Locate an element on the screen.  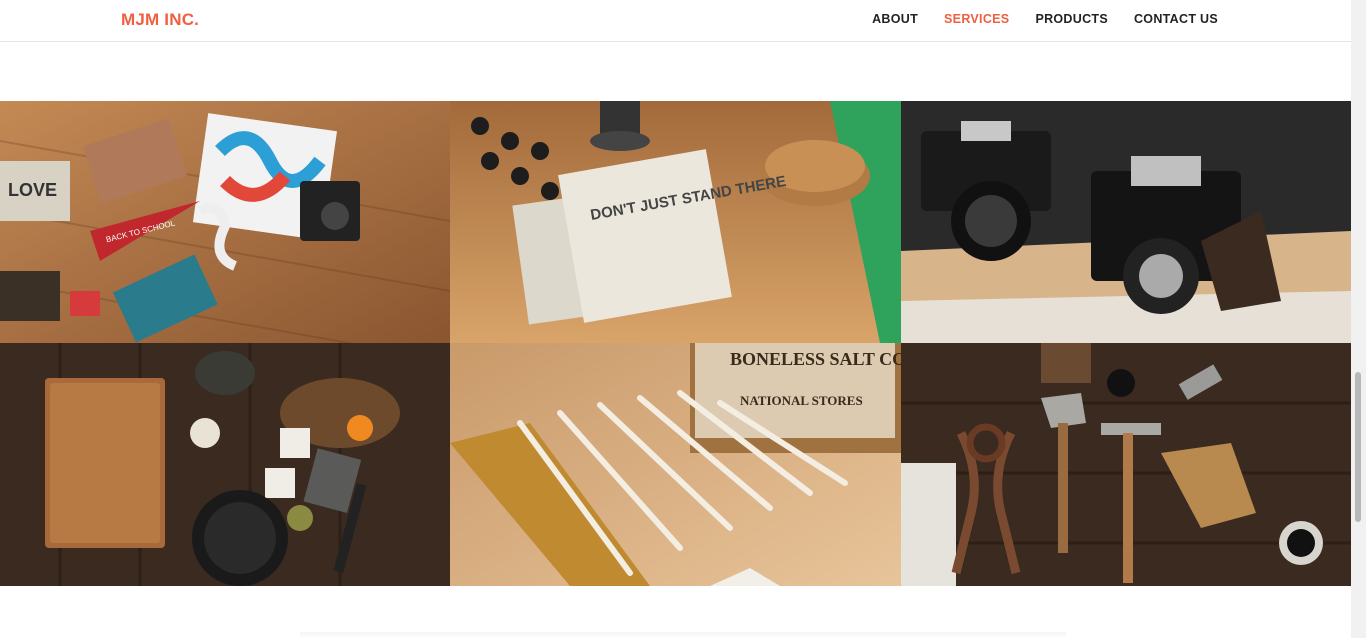
scrollbar-thumb is located at coordinates (1358, 447).